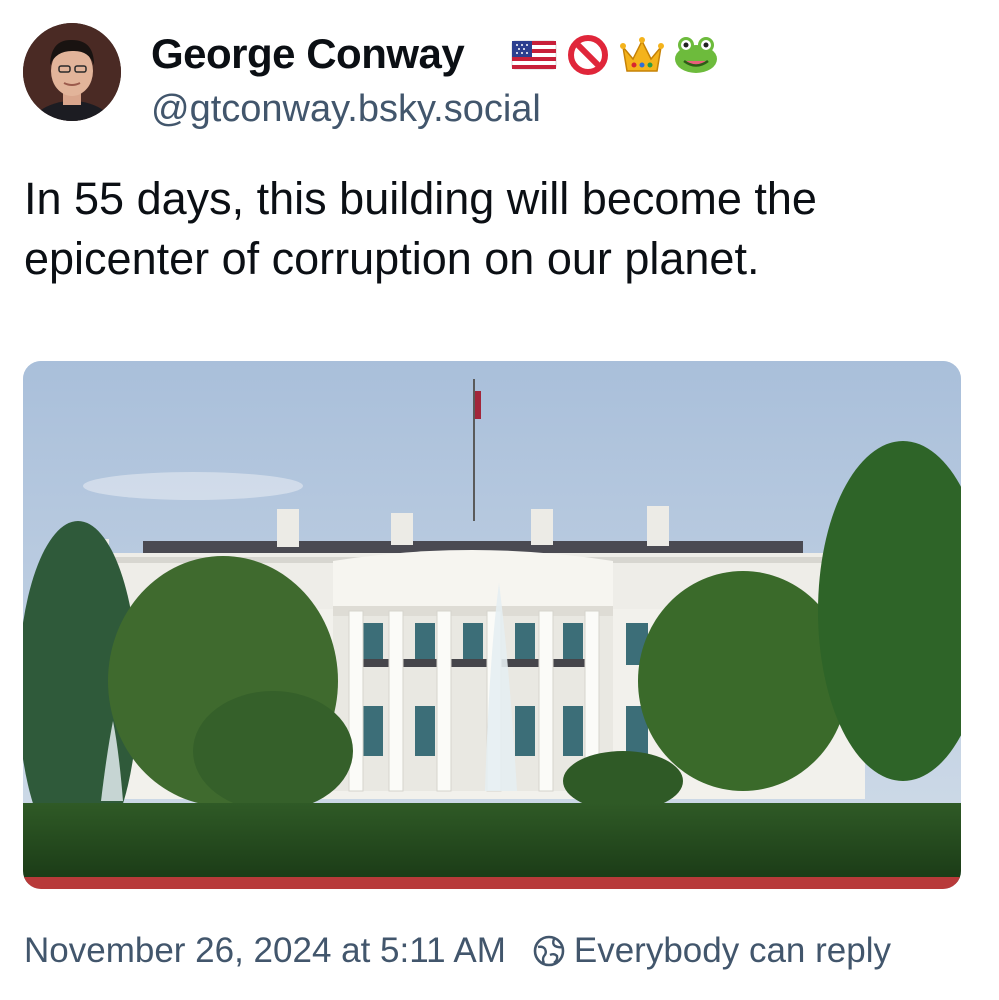 The image size is (999, 1000). What do you see at coordinates (346, 109) in the screenshot?
I see `author-handle: @gtconway.bsky.social` at bounding box center [346, 109].